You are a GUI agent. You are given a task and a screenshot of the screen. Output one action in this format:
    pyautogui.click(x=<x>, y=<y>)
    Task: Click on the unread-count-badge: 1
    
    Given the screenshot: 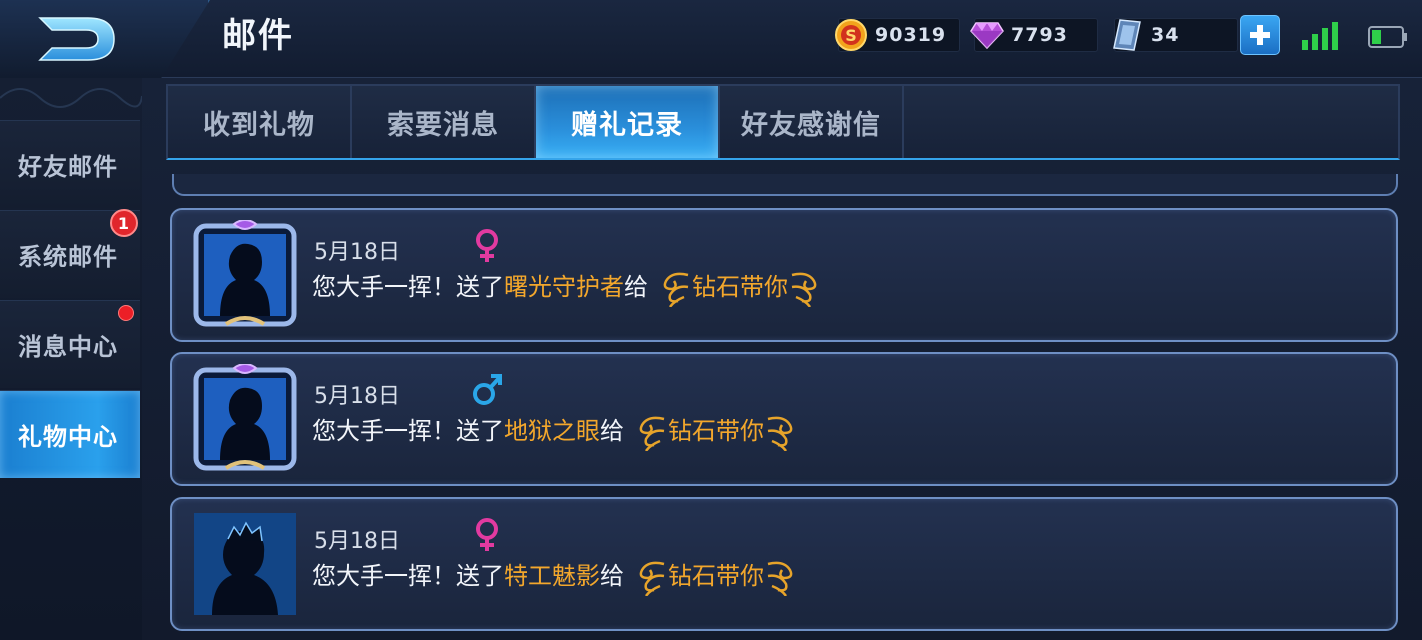 What is the action you would take?
    pyautogui.click(x=124, y=223)
    